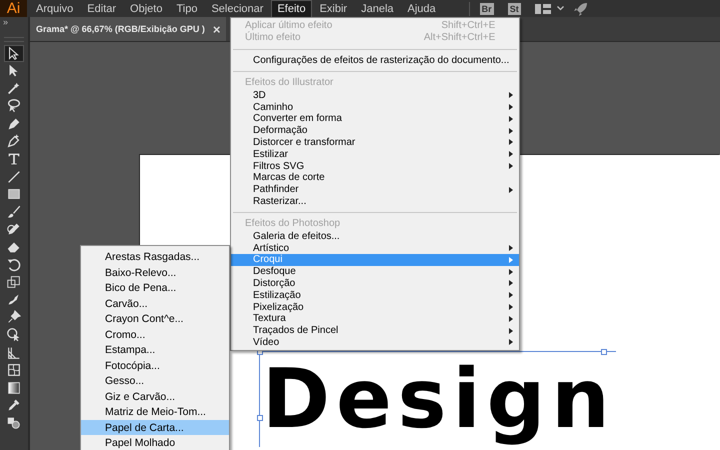 This screenshot has width=720, height=450. Describe the element at coordinates (155, 443) in the screenshot. I see `submenu-item: Papel Molhado` at that location.